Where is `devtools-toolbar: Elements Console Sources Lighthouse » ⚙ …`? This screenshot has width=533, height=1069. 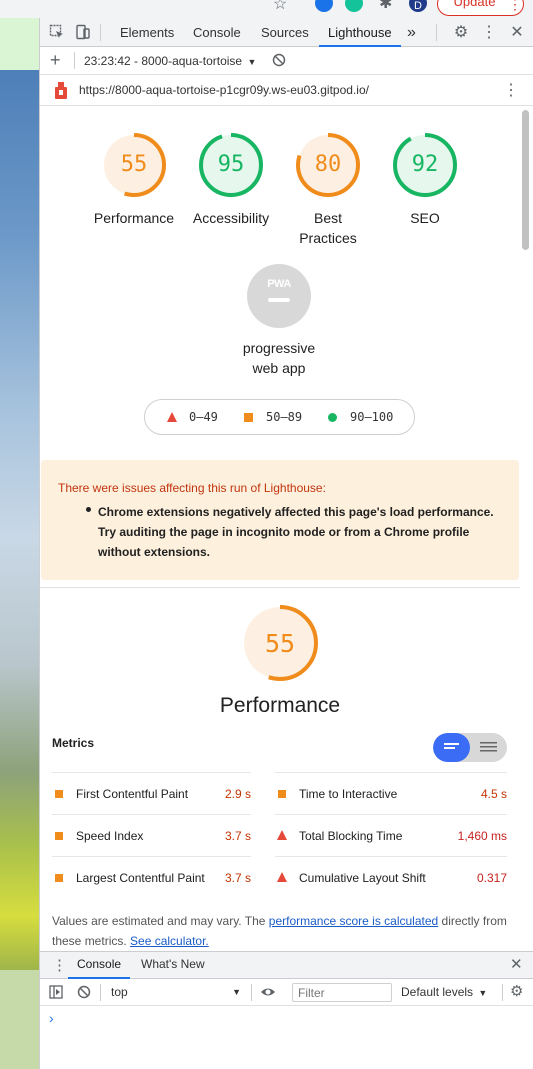 devtools-toolbar: Elements Console Sources Lighthouse » ⚙ … is located at coordinates (286, 32).